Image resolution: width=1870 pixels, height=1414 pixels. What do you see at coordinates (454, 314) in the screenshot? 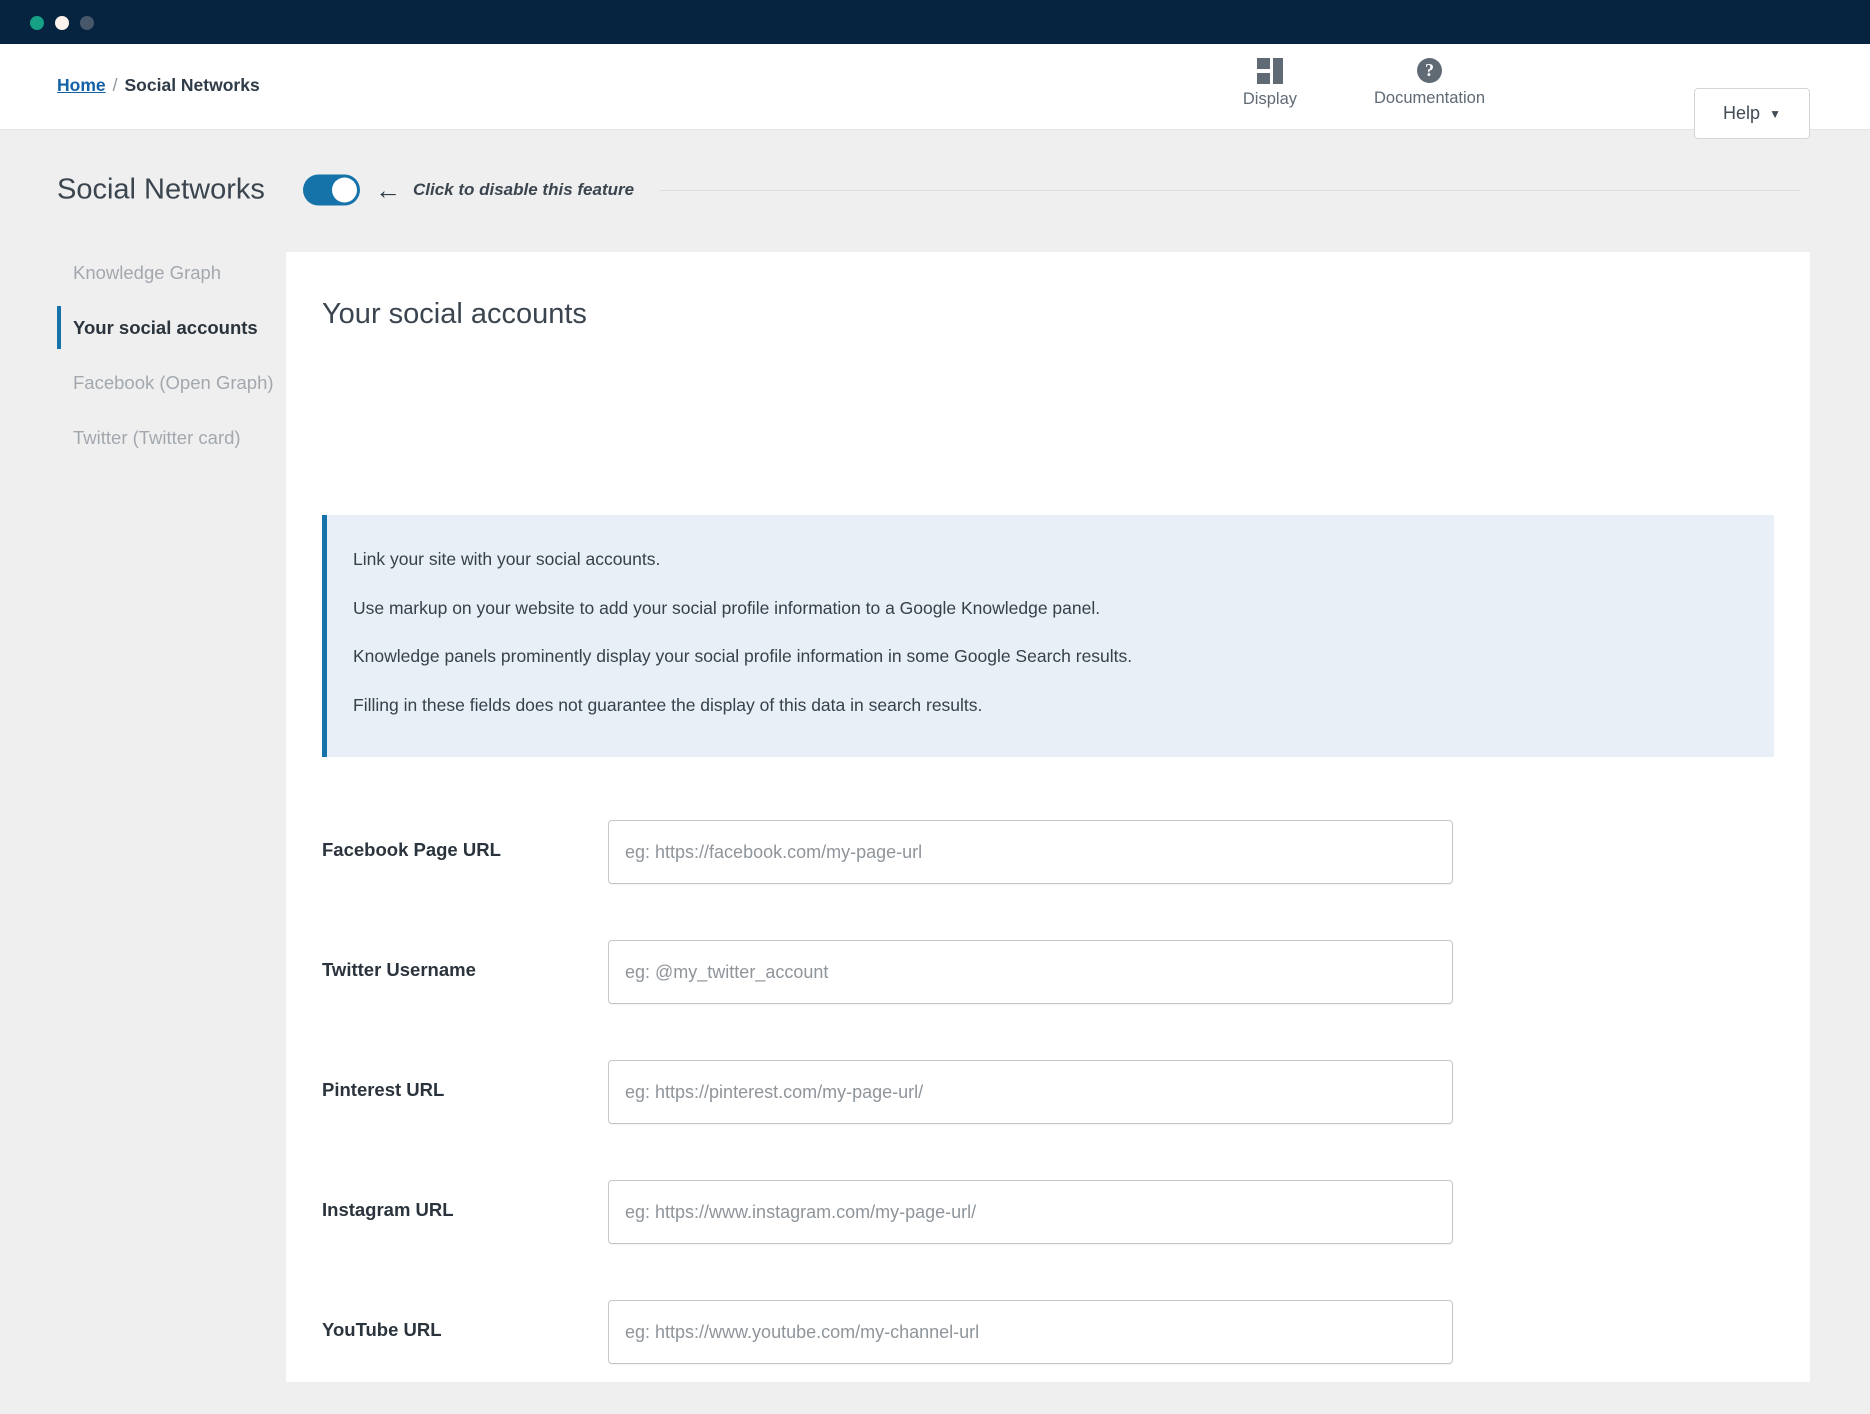
I see `section-title: Your social accounts` at bounding box center [454, 314].